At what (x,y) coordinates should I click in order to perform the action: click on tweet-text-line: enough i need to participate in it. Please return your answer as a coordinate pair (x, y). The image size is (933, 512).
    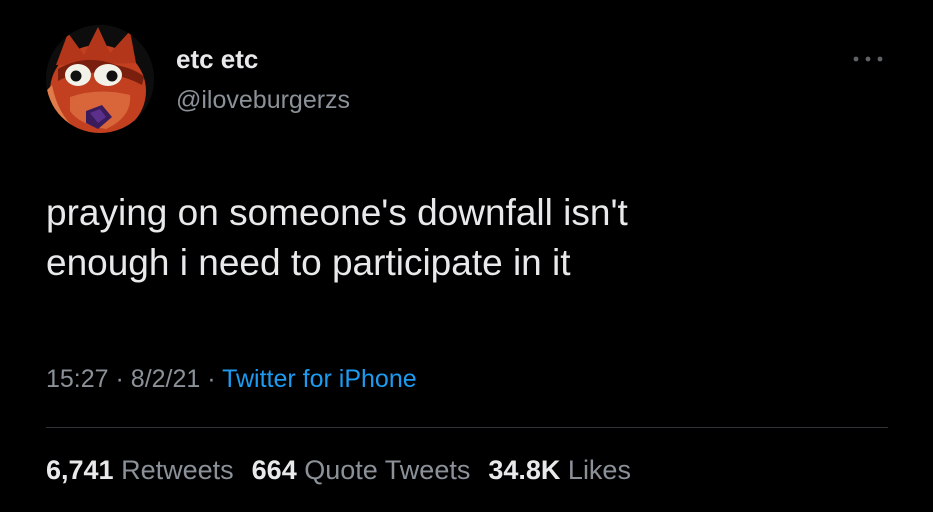
    Looking at the image, I should click on (308, 262).